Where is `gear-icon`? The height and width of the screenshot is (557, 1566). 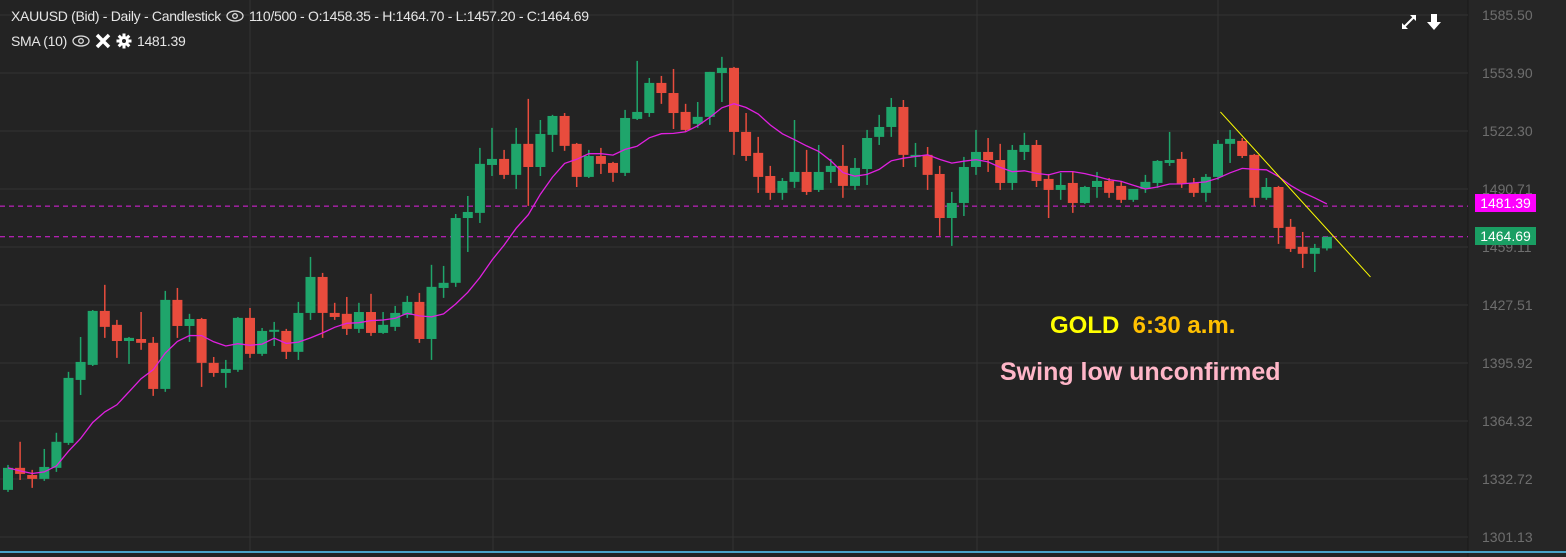
gear-icon is located at coordinates (124, 41).